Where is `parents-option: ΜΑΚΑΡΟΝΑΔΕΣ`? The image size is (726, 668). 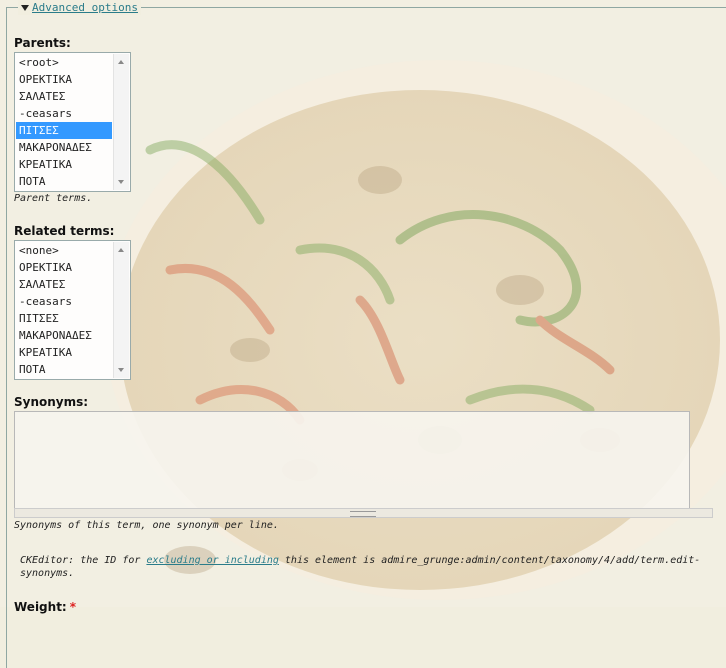
parents-option: ΜΑΚΑΡΟΝΑΔΕΣ is located at coordinates (64, 147).